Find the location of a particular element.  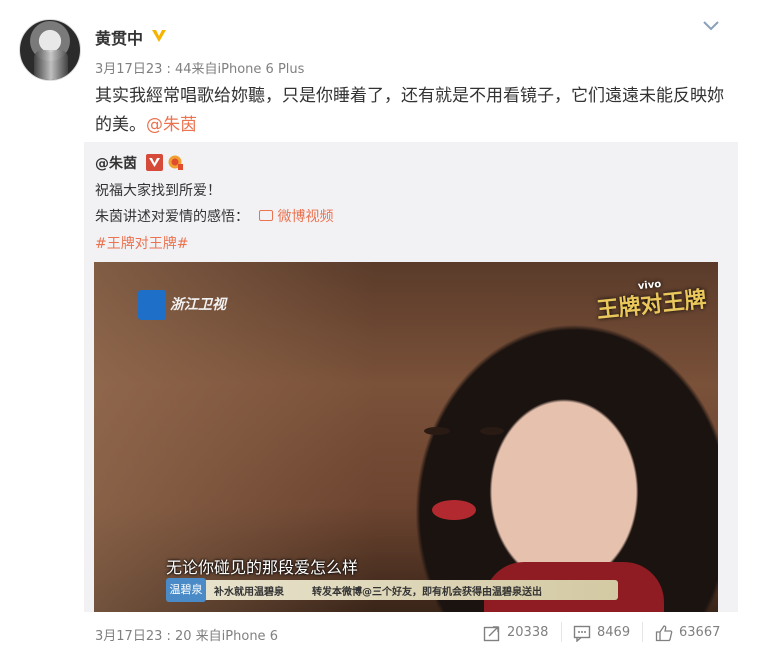

ticker-text: 转发本微博@三个好友，即有机会获得由温碧泉送出 is located at coordinates (427, 592).